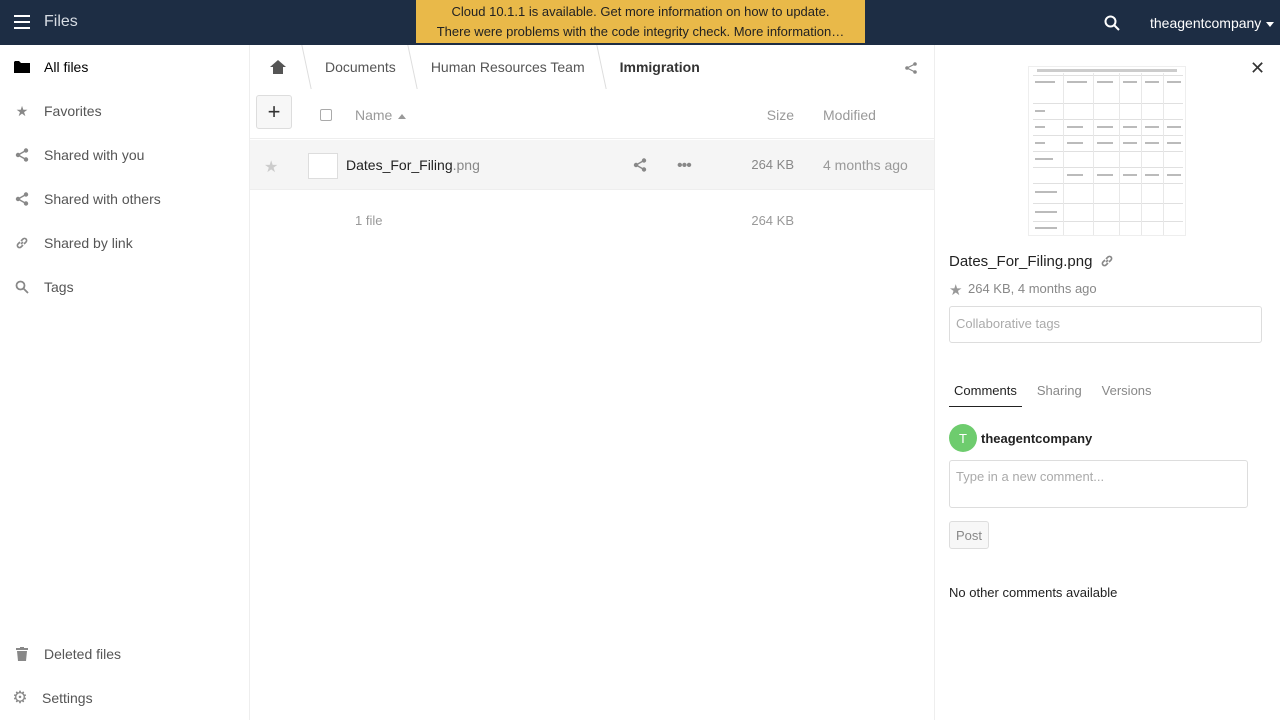 The image size is (1280, 720). I want to click on user-menu: theagentcompany, so click(1212, 23).